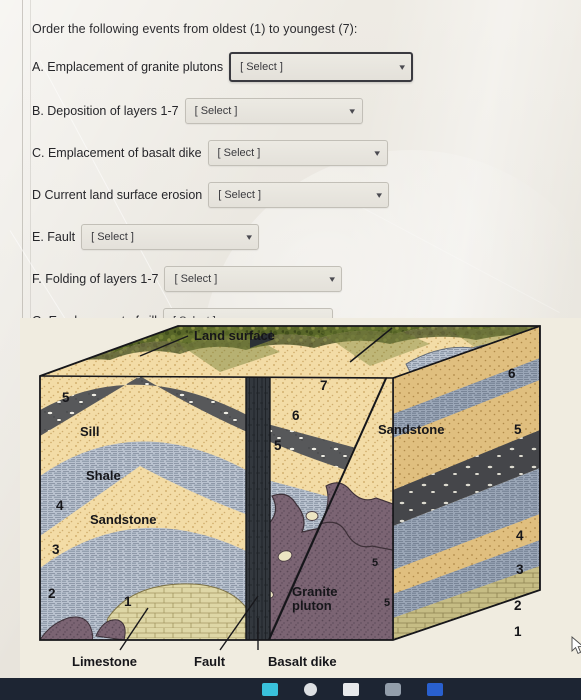  What do you see at coordinates (375, 563) in the screenshot?
I see `xenolith-number-a: 5` at bounding box center [375, 563].